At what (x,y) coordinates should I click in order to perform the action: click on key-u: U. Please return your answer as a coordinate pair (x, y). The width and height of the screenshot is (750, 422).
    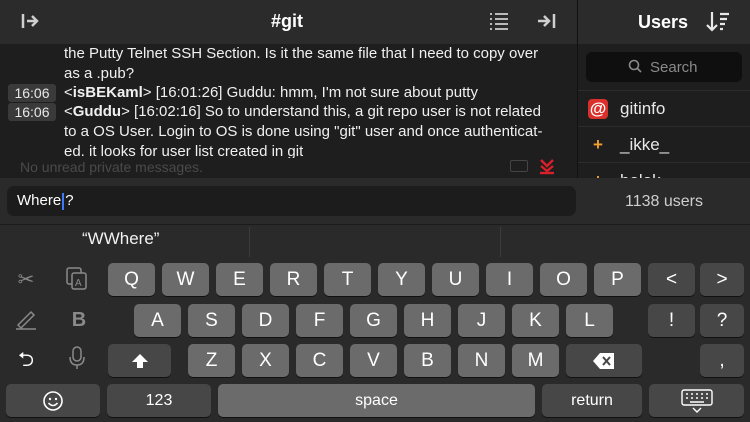
    Looking at the image, I should click on (455, 279).